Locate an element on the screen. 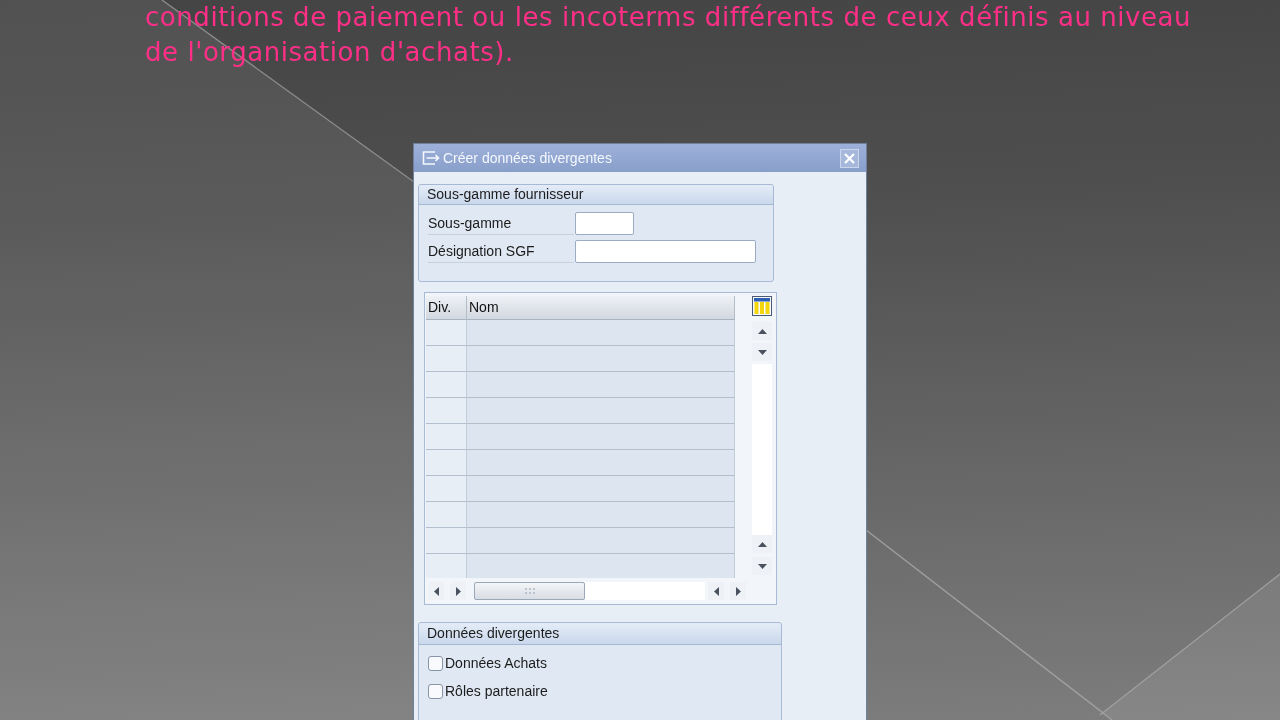 The width and height of the screenshot is (1280, 720). column-settings-button is located at coordinates (762, 306).